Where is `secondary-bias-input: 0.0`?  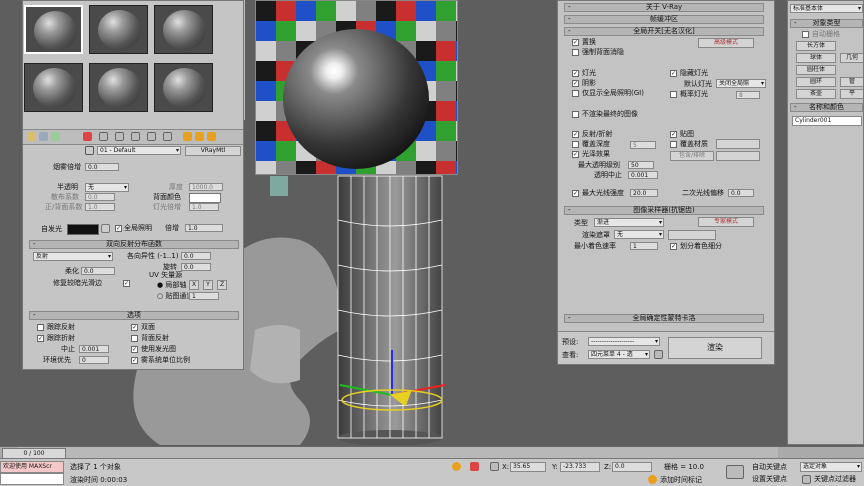 secondary-bias-input: 0.0 is located at coordinates (741, 193).